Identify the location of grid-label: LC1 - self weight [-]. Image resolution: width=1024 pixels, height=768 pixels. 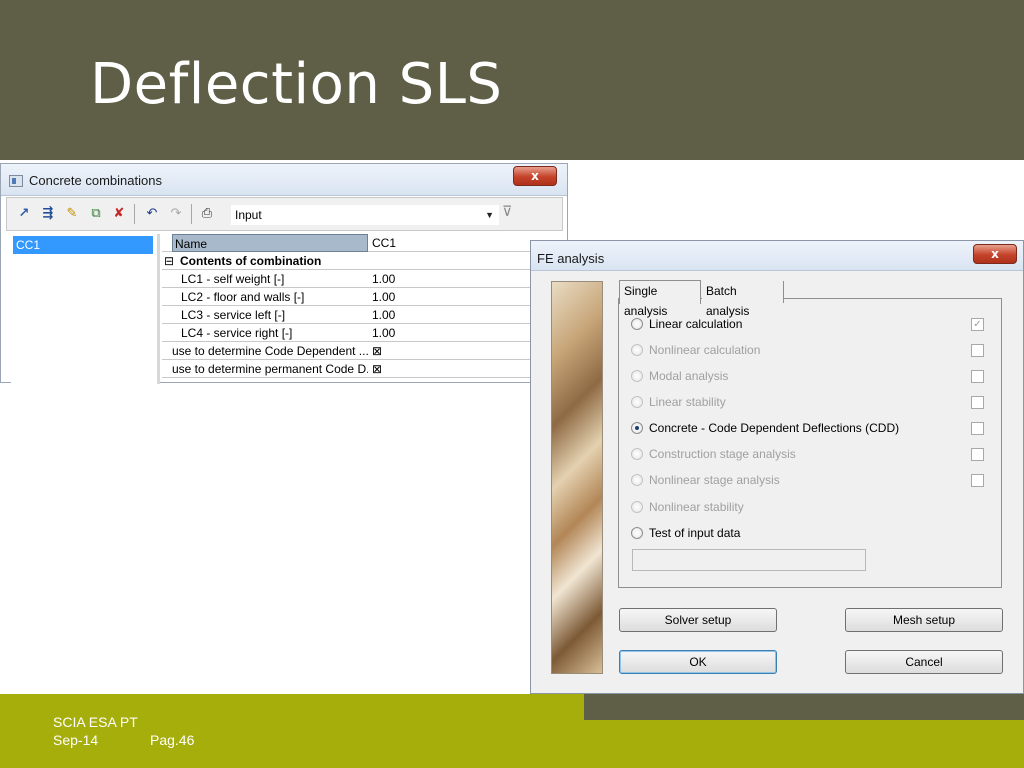
(233, 279).